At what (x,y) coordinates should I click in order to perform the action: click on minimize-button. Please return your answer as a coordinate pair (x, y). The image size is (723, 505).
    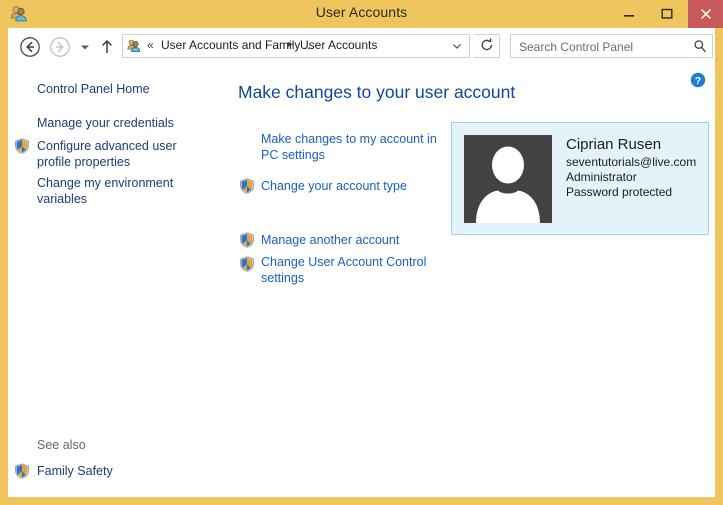
    Looking at the image, I should click on (629, 14).